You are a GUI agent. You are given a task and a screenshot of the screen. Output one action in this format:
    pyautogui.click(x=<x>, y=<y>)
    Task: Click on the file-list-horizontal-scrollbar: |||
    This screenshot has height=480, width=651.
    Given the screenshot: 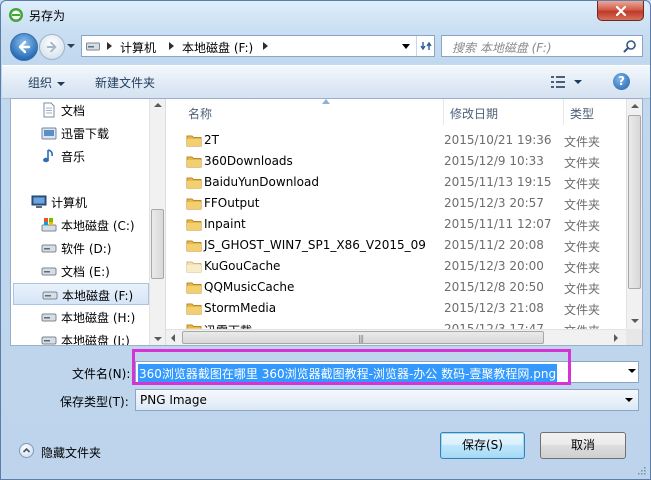 What is the action you would take?
    pyautogui.click(x=396, y=337)
    